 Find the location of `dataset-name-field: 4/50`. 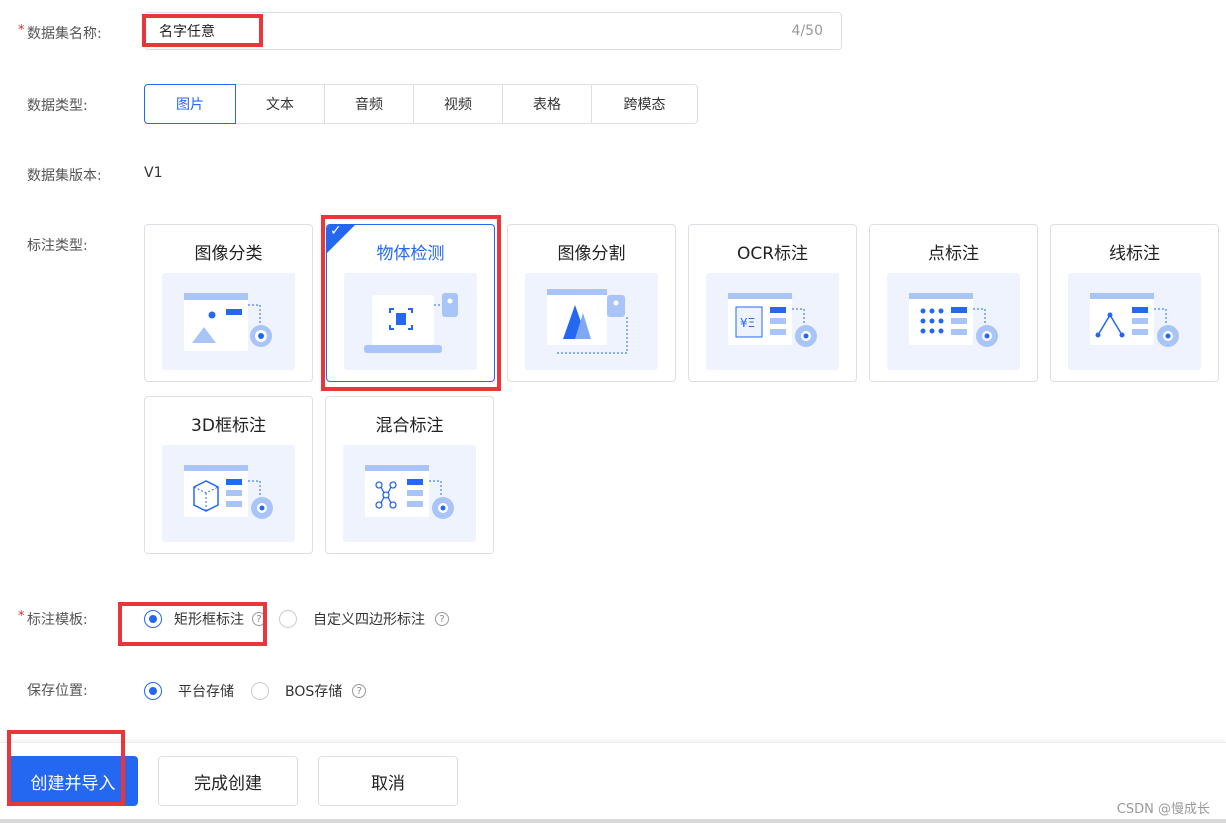

dataset-name-field: 4/50 is located at coordinates (493, 31).